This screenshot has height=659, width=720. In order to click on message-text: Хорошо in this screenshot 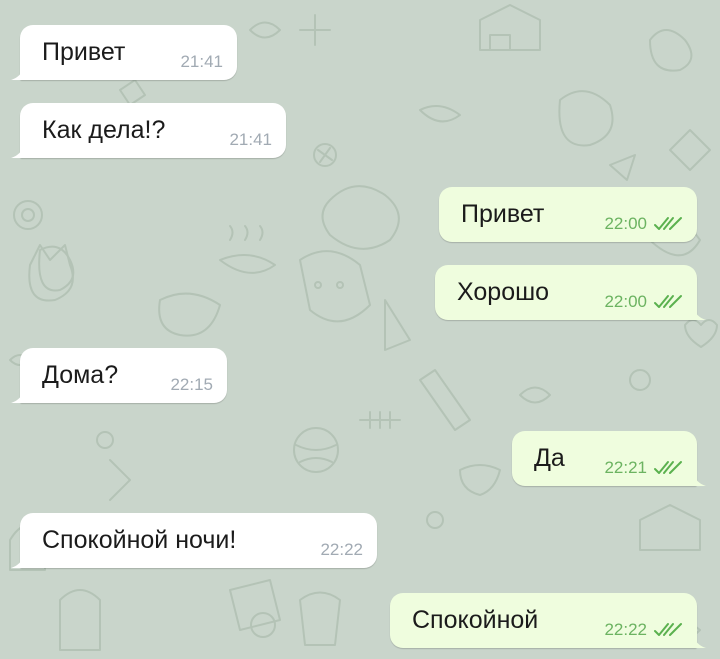, I will do `click(503, 292)`.